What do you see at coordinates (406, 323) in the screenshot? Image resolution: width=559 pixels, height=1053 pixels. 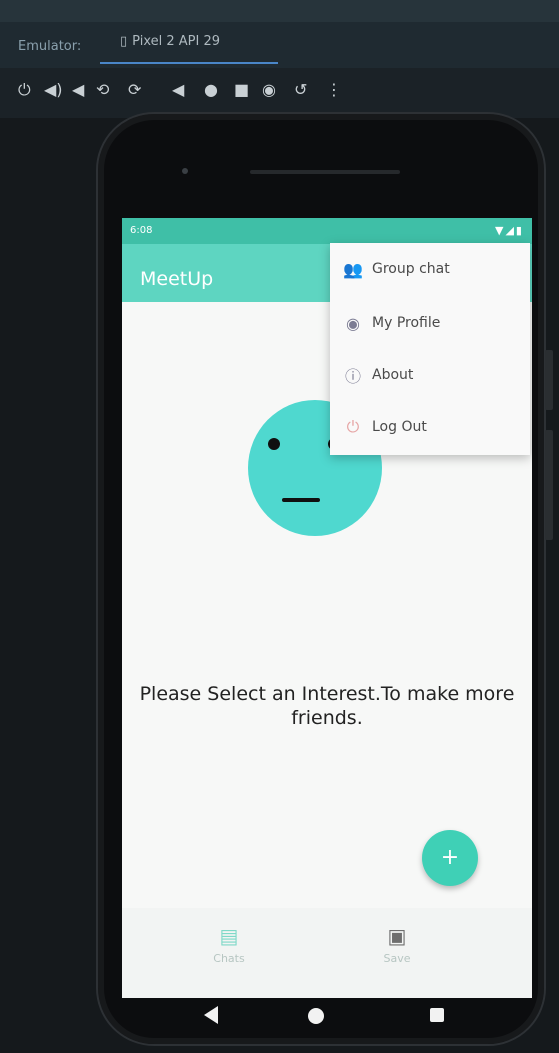 I see `menu-label-my-profile: My Profile` at bounding box center [406, 323].